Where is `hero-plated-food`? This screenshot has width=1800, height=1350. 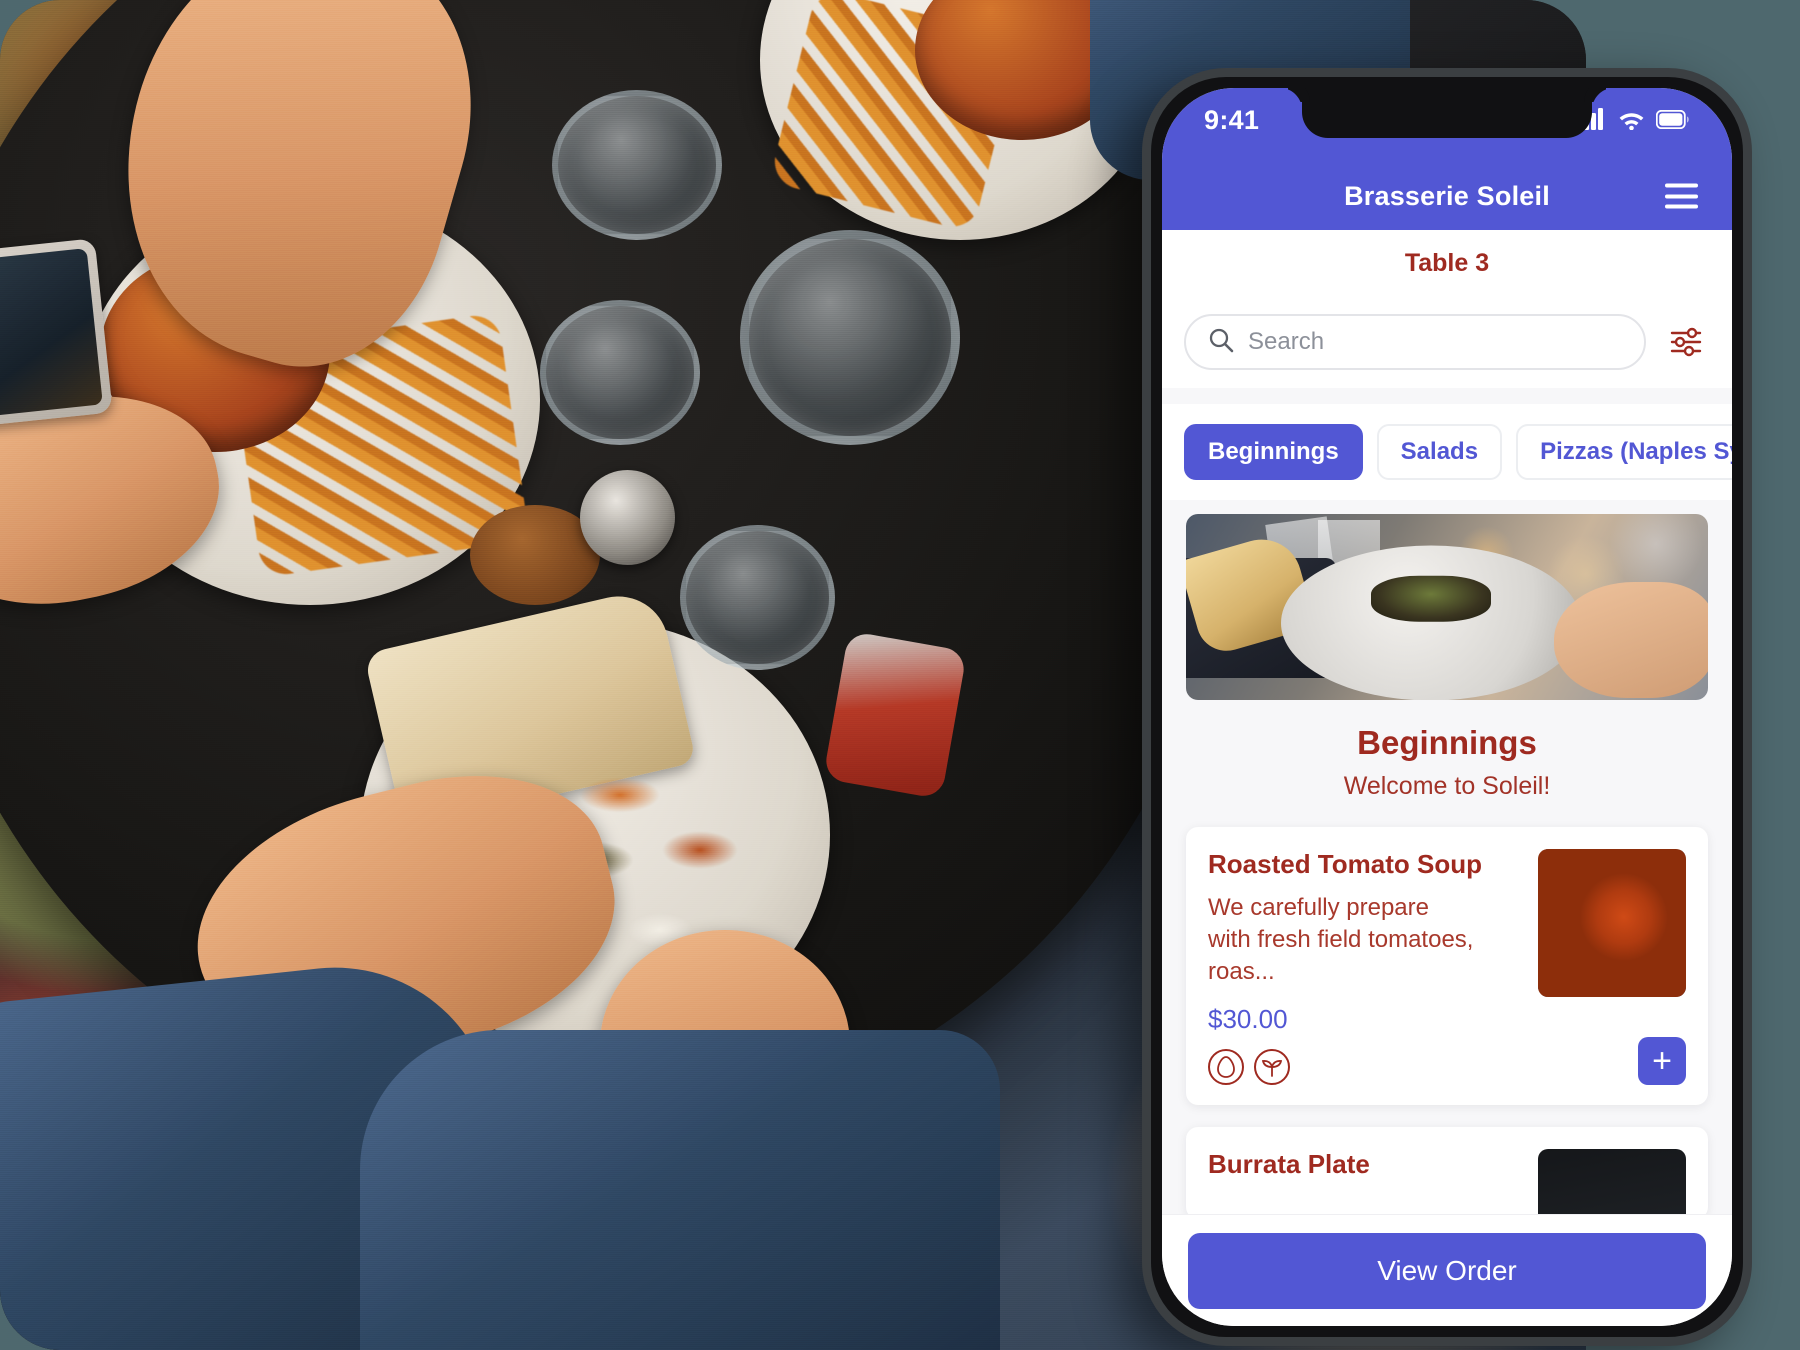
hero-plated-food is located at coordinates (1431, 599).